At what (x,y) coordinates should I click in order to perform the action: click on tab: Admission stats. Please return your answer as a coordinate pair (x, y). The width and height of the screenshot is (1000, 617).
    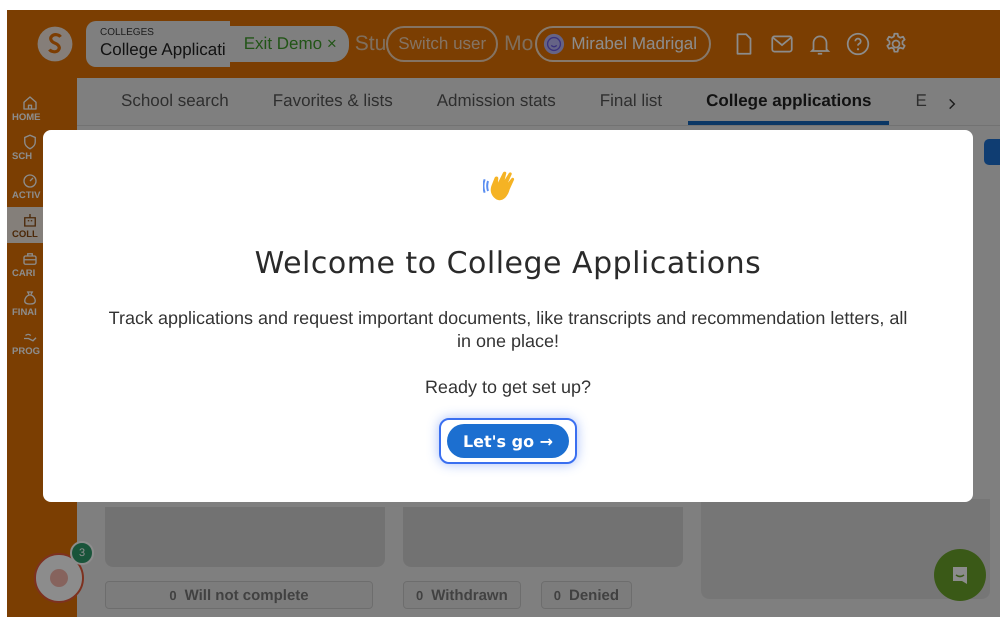
    Looking at the image, I should click on (496, 108).